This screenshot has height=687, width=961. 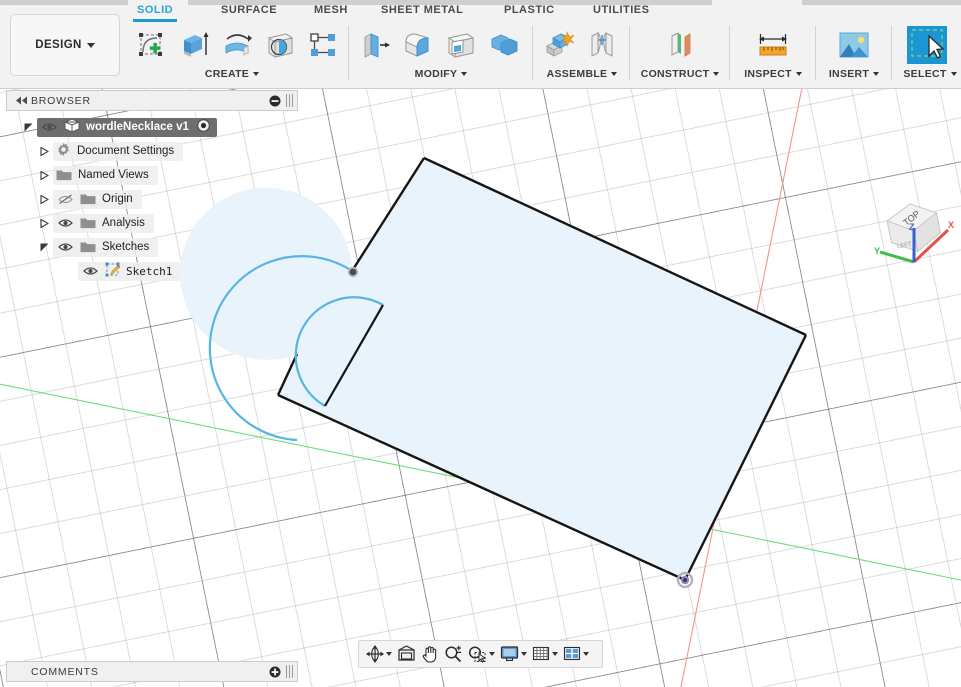 What do you see at coordinates (152, 127) in the screenshot?
I see `tree-node-wordlenecklace: wordleNecklace v1` at bounding box center [152, 127].